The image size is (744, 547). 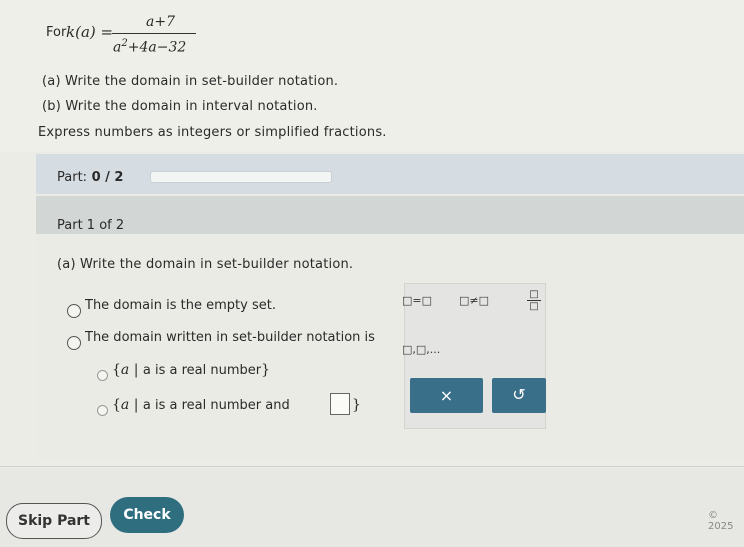 What do you see at coordinates (417, 300) in the screenshot?
I see `equals-tool-button: □=□` at bounding box center [417, 300].